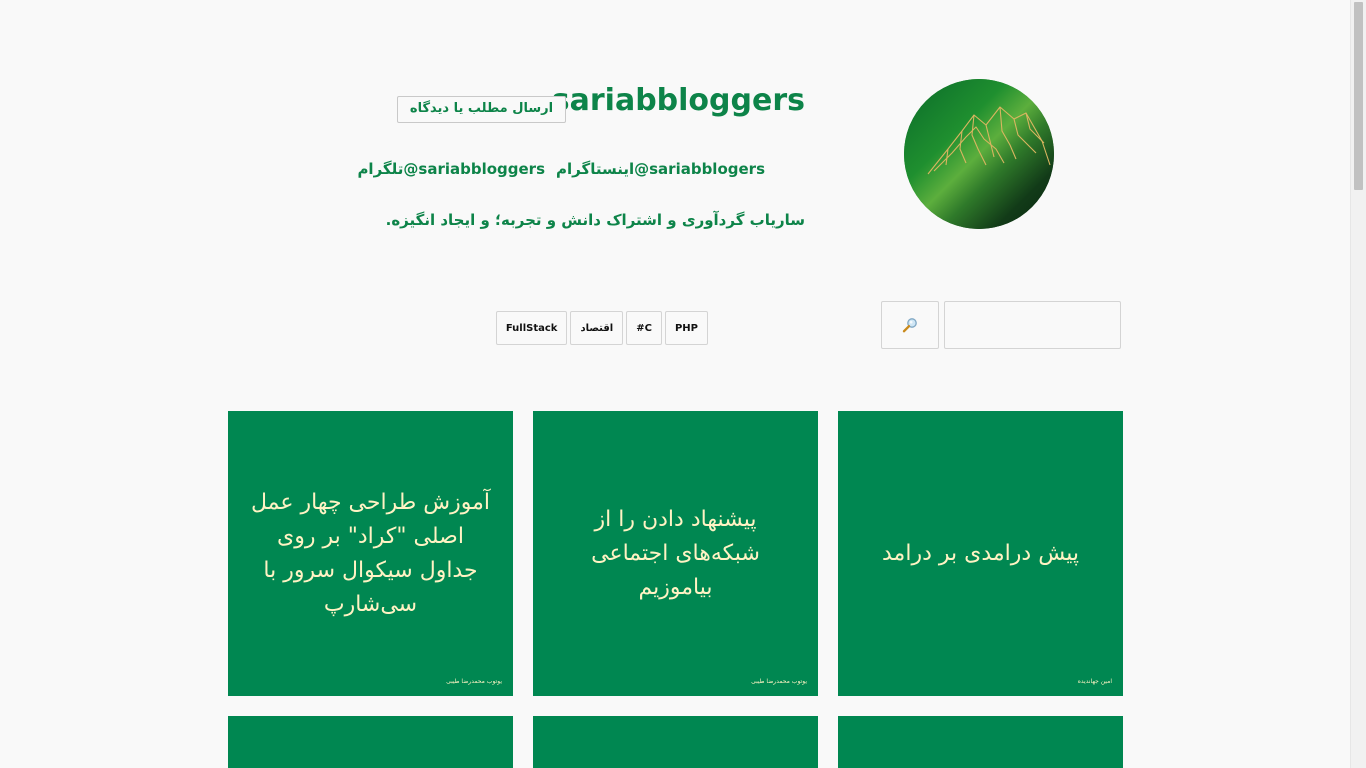  What do you see at coordinates (1358, 96) in the screenshot?
I see `scrollbar-thumb` at bounding box center [1358, 96].